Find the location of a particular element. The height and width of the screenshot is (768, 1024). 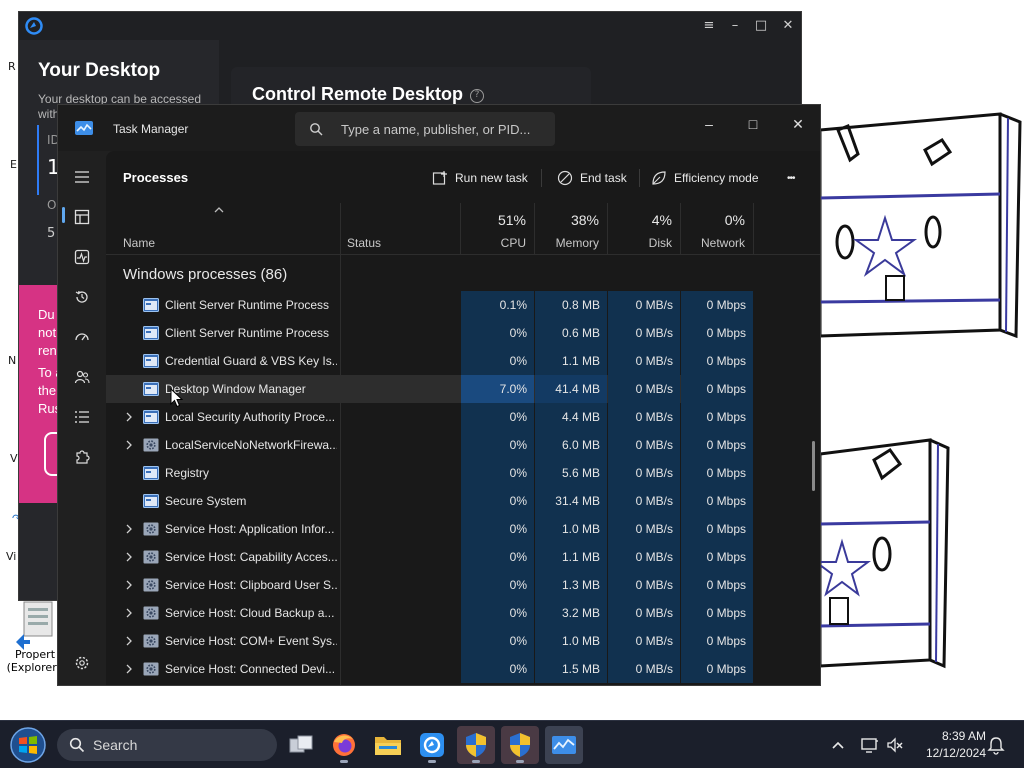

search-input is located at coordinates (443, 129).